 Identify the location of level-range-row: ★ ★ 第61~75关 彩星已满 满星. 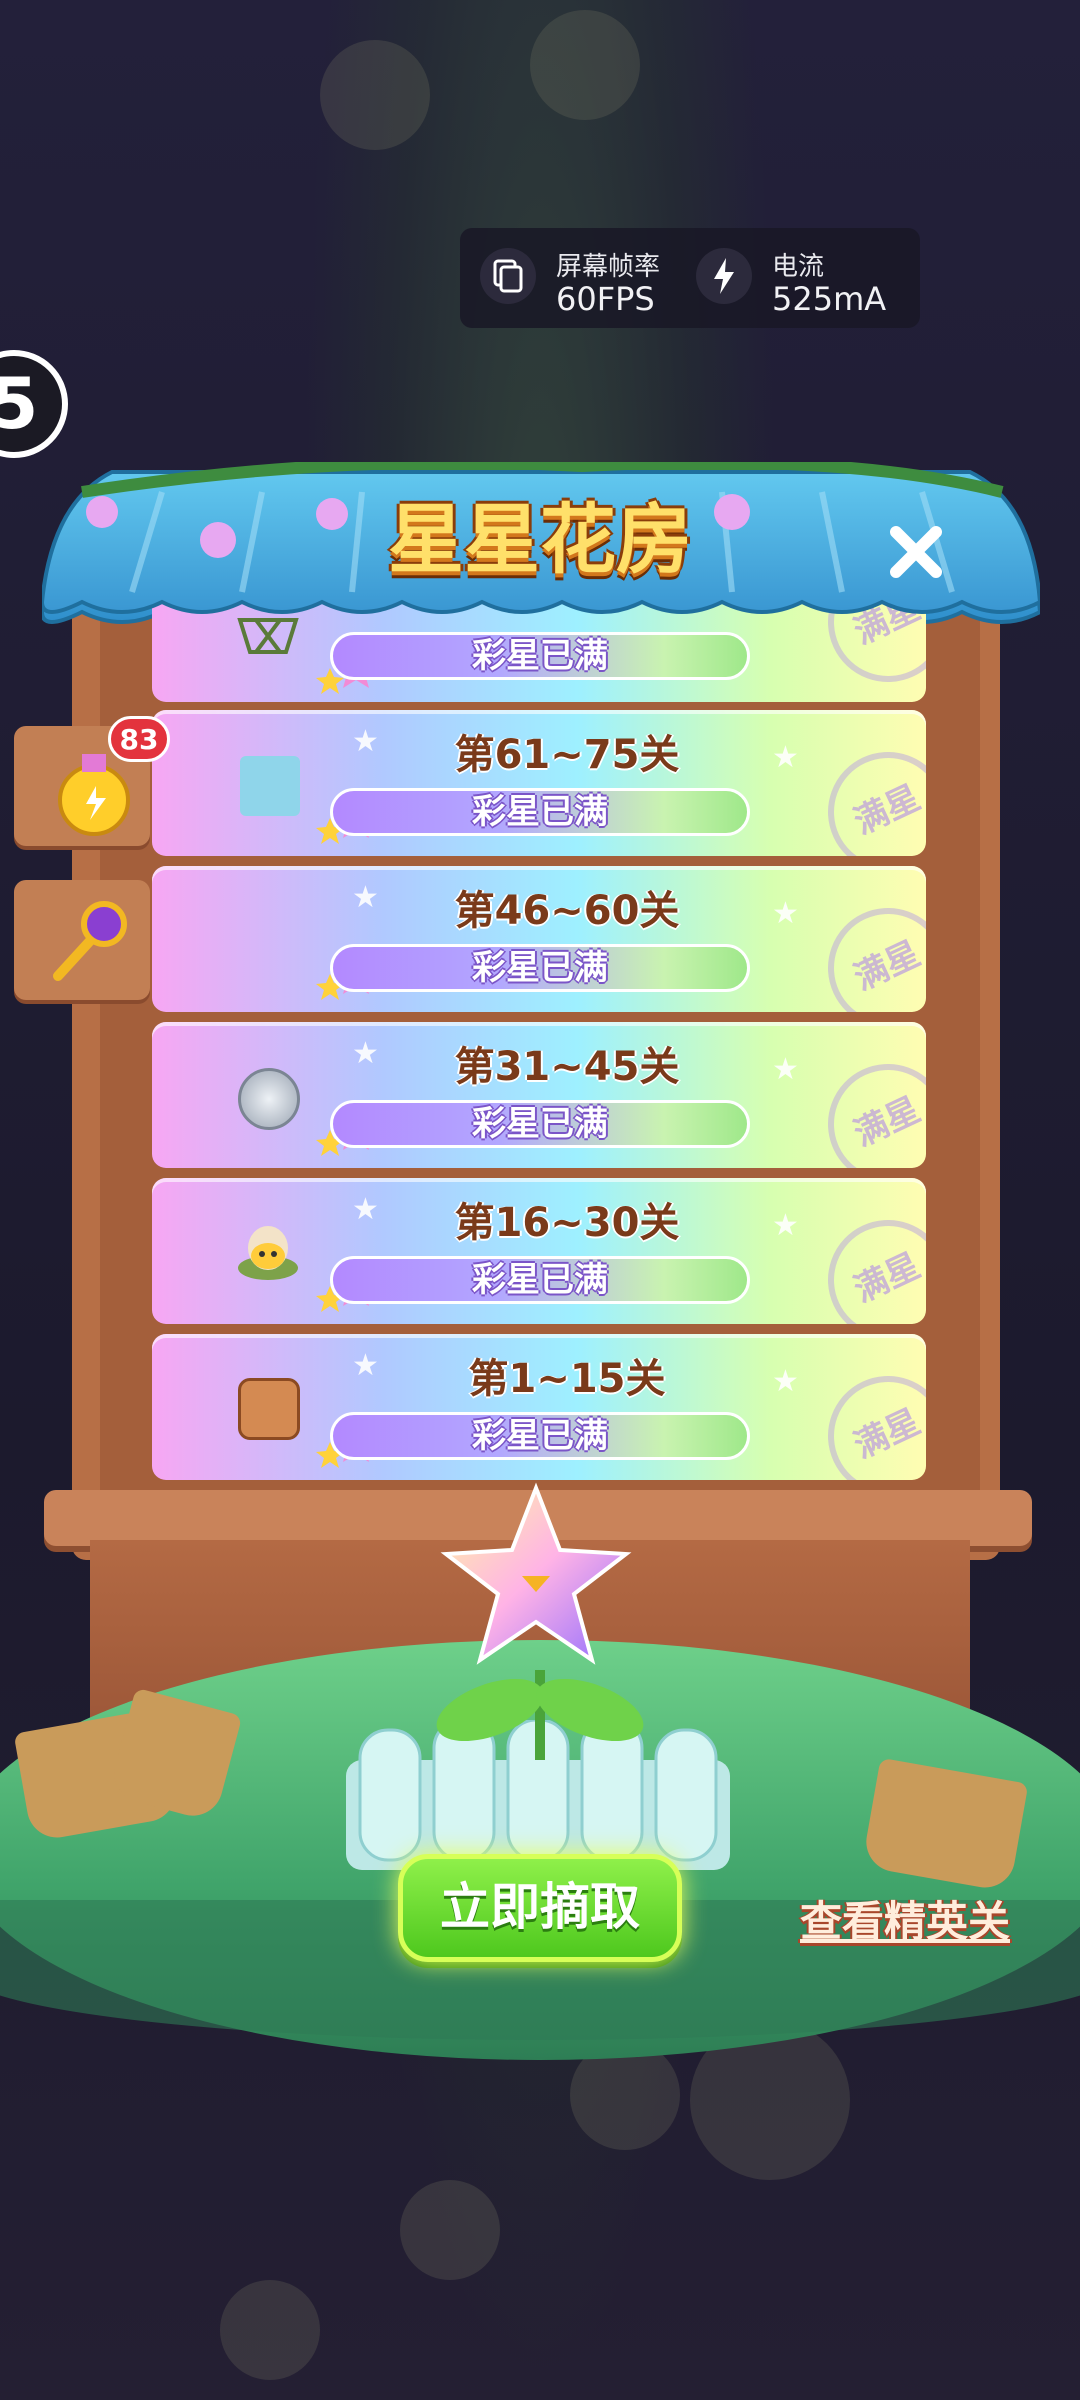
(539, 783).